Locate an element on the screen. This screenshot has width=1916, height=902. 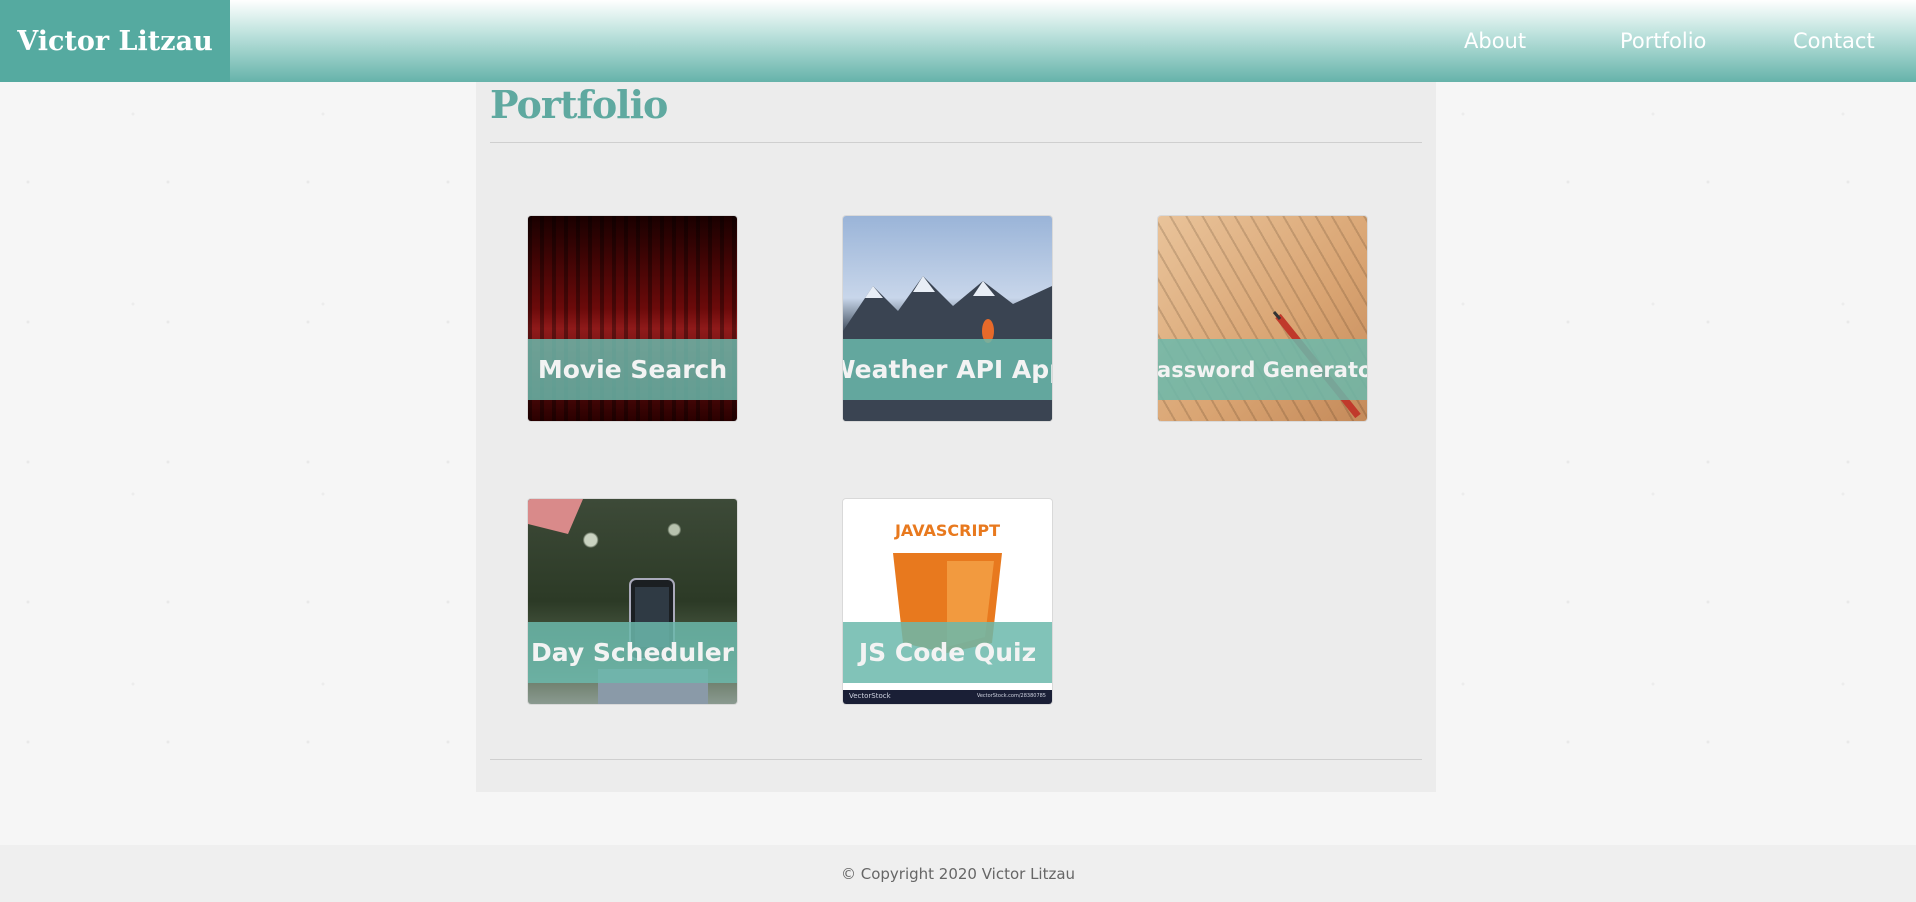
site-footer: © Copyright 2020 Victor Litzau is located at coordinates (958, 873).